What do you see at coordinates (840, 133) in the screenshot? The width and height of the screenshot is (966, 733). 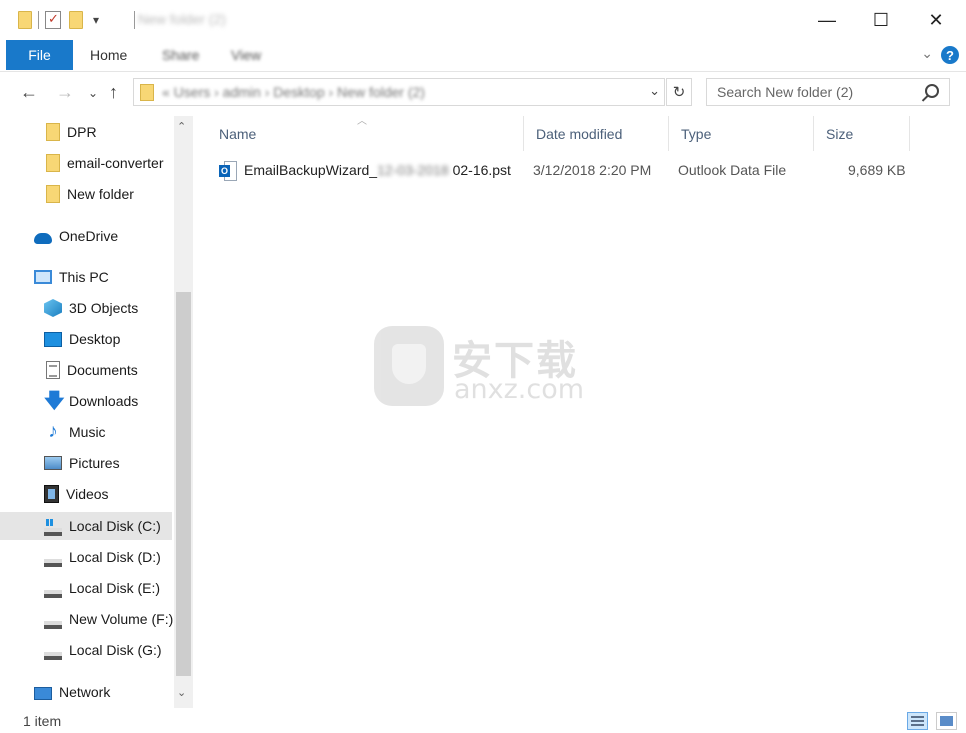 I see `column-size-label: Size` at bounding box center [840, 133].